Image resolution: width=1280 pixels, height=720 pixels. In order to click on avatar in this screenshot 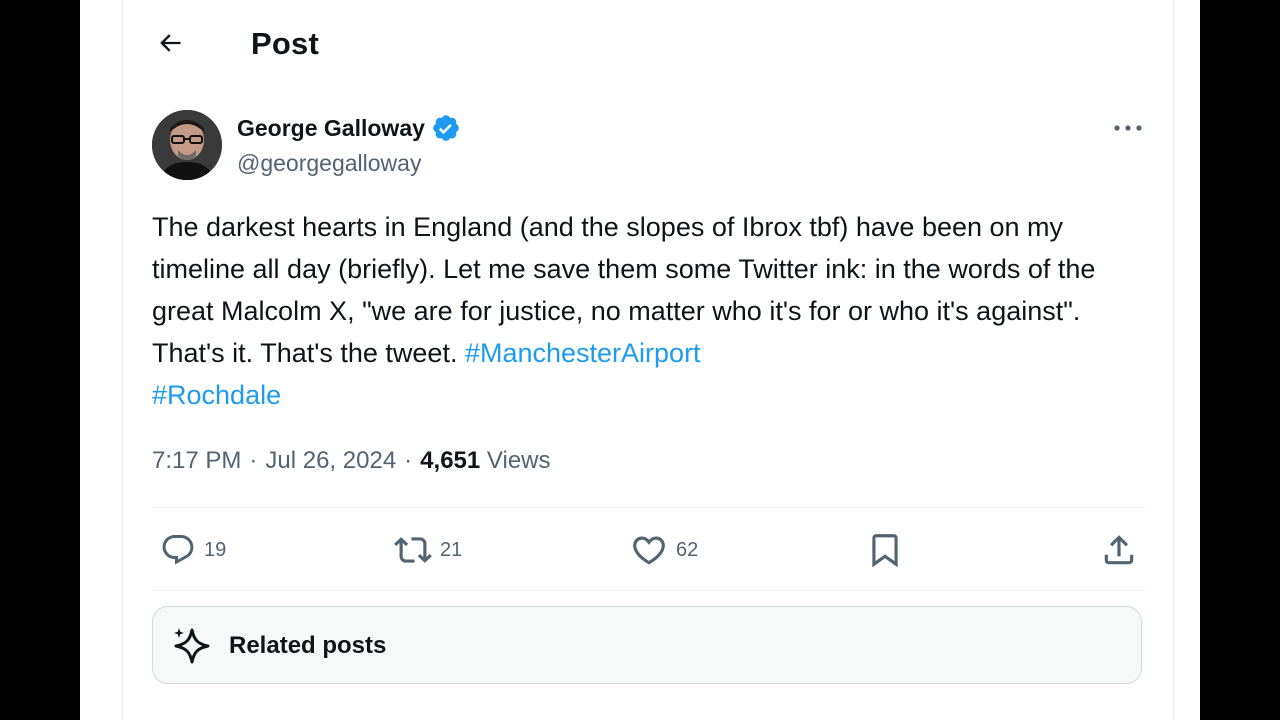, I will do `click(187, 145)`.